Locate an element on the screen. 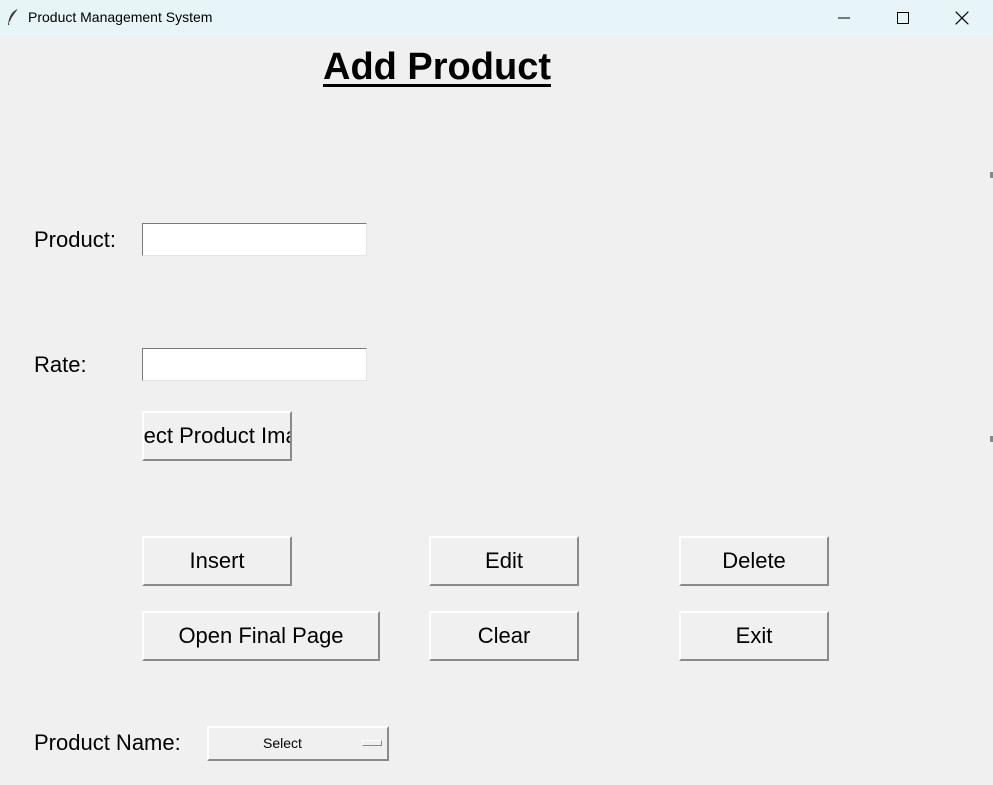  minimize-button is located at coordinates (844, 18).